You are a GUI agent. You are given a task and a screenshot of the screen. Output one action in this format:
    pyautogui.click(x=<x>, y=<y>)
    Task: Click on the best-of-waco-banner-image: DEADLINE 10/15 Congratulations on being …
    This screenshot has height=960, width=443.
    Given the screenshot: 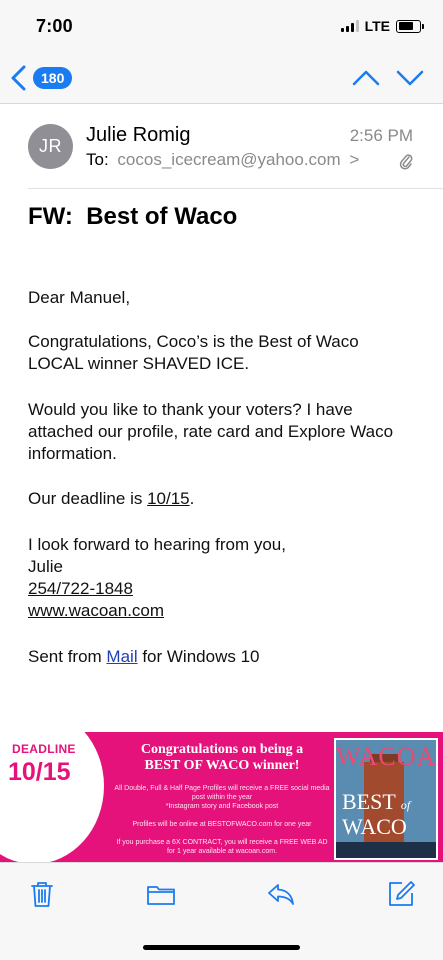 What is the action you would take?
    pyautogui.click(x=221, y=797)
    